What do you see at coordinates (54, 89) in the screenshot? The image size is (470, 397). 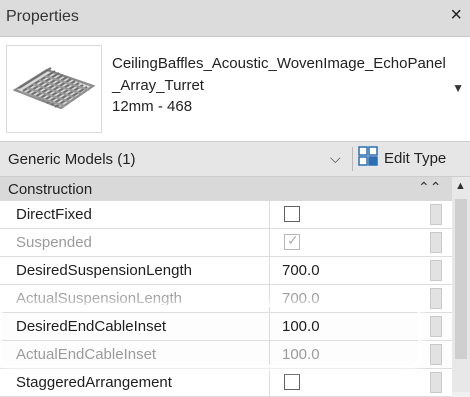 I see `woven-baffle-thumbnail-icon` at bounding box center [54, 89].